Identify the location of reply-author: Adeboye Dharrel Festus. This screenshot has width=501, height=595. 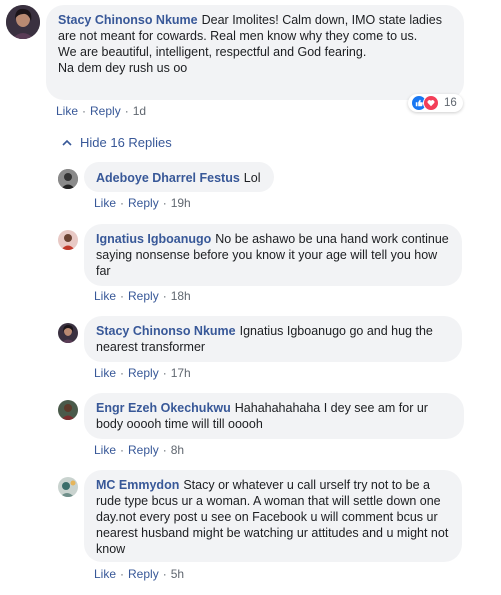
(168, 178).